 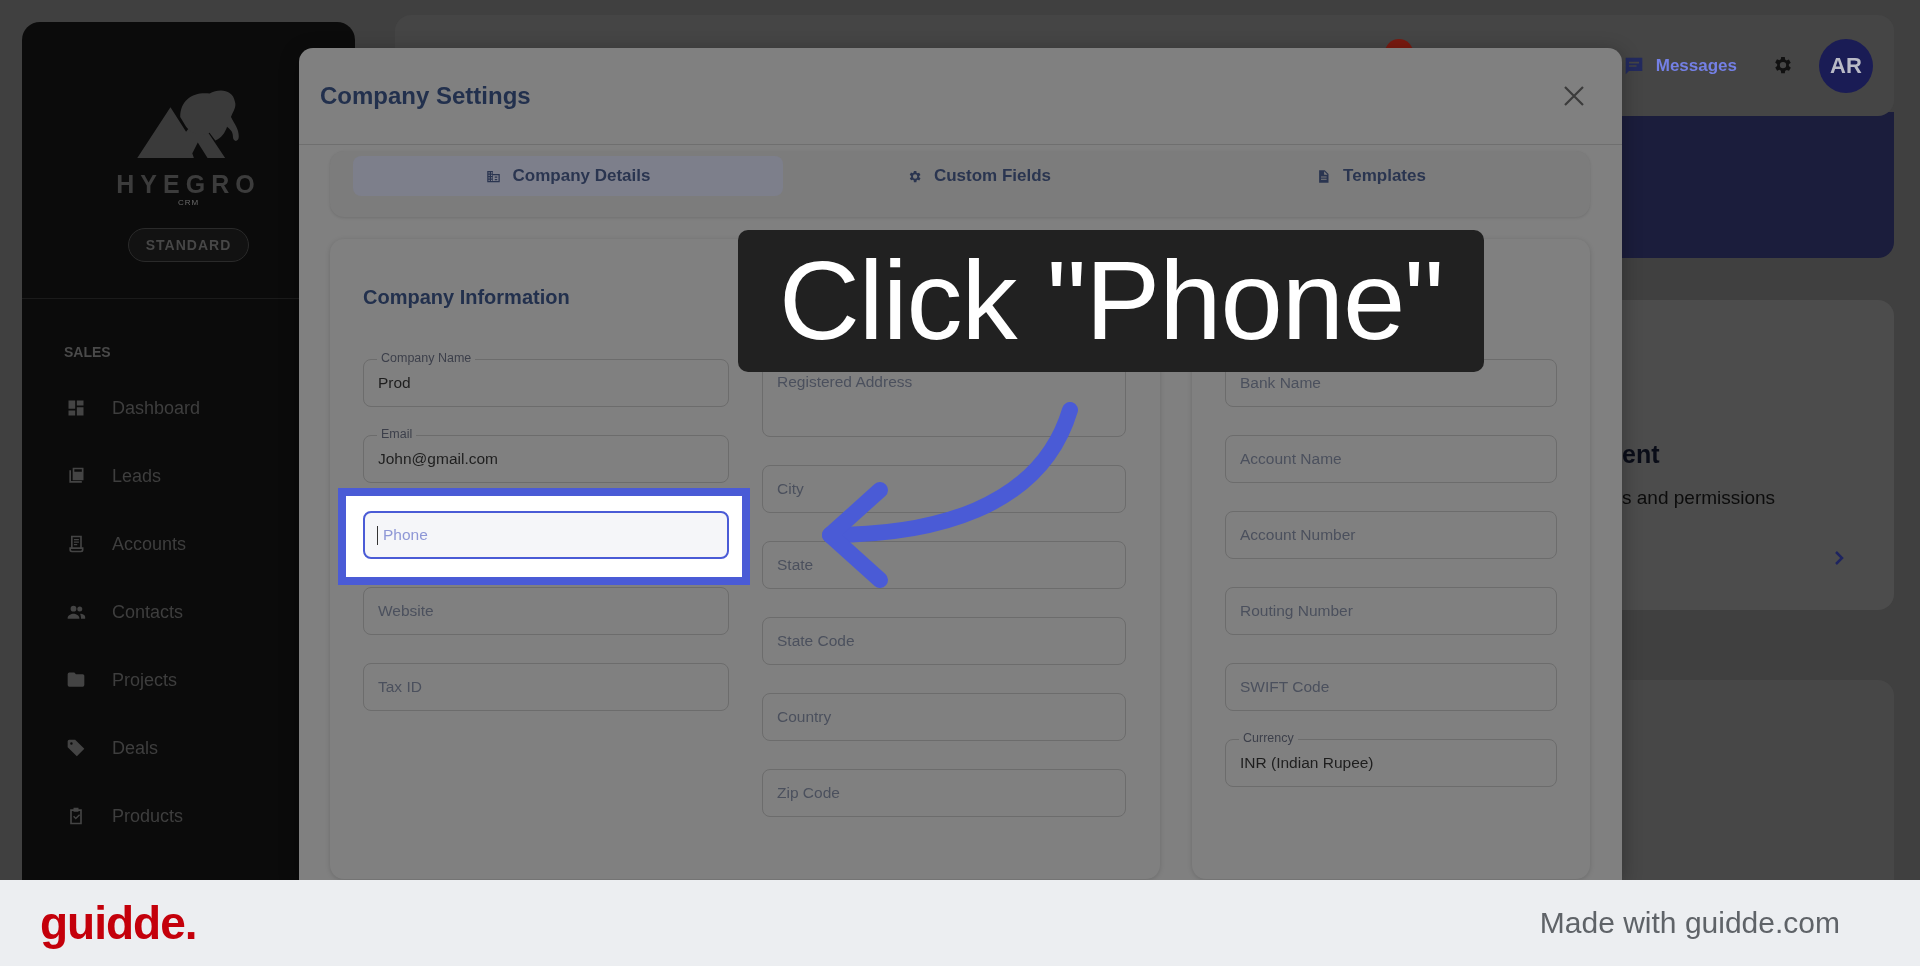 What do you see at coordinates (1689, 923) in the screenshot?
I see `credit-text: Made with guidde.com` at bounding box center [1689, 923].